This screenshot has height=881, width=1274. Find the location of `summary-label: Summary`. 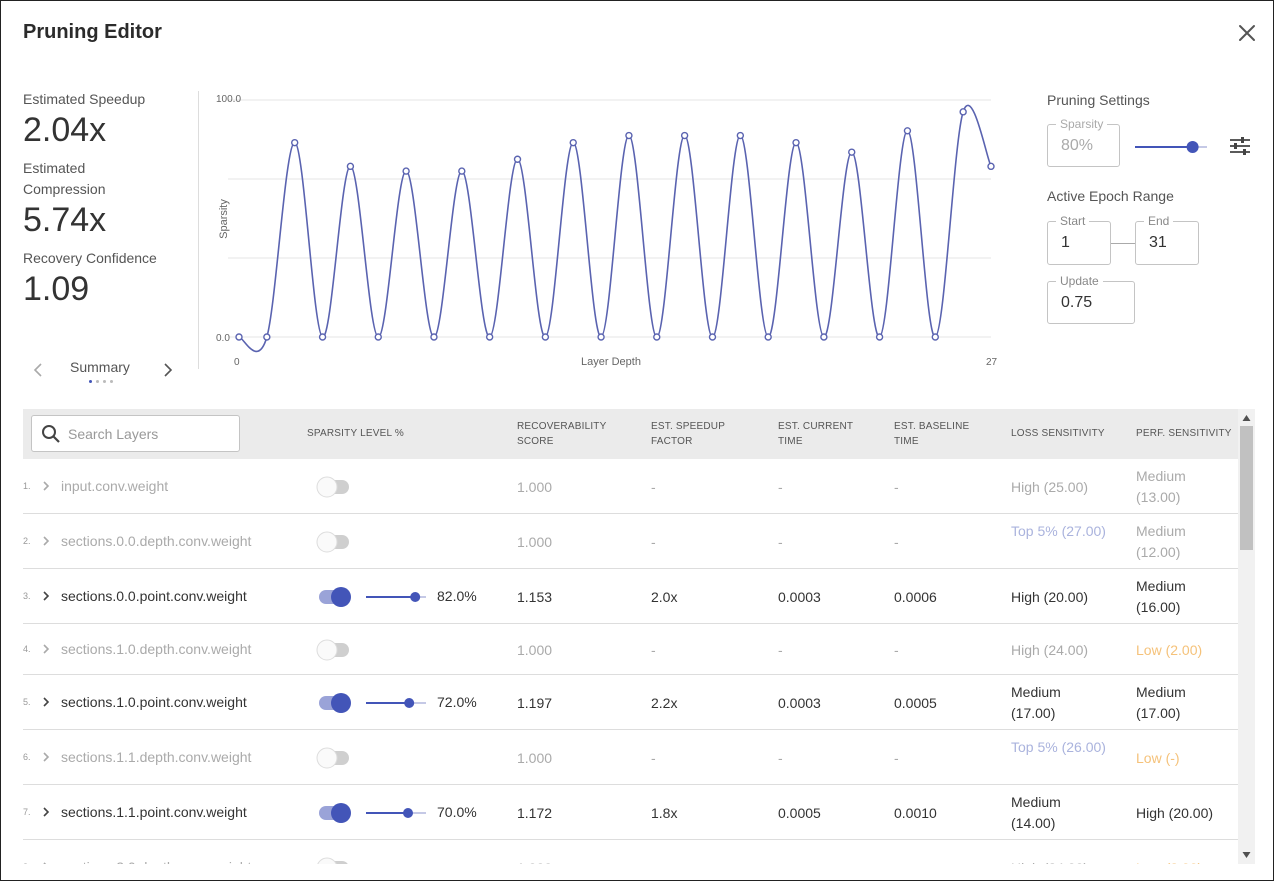

summary-label: Summary is located at coordinates (100, 367).